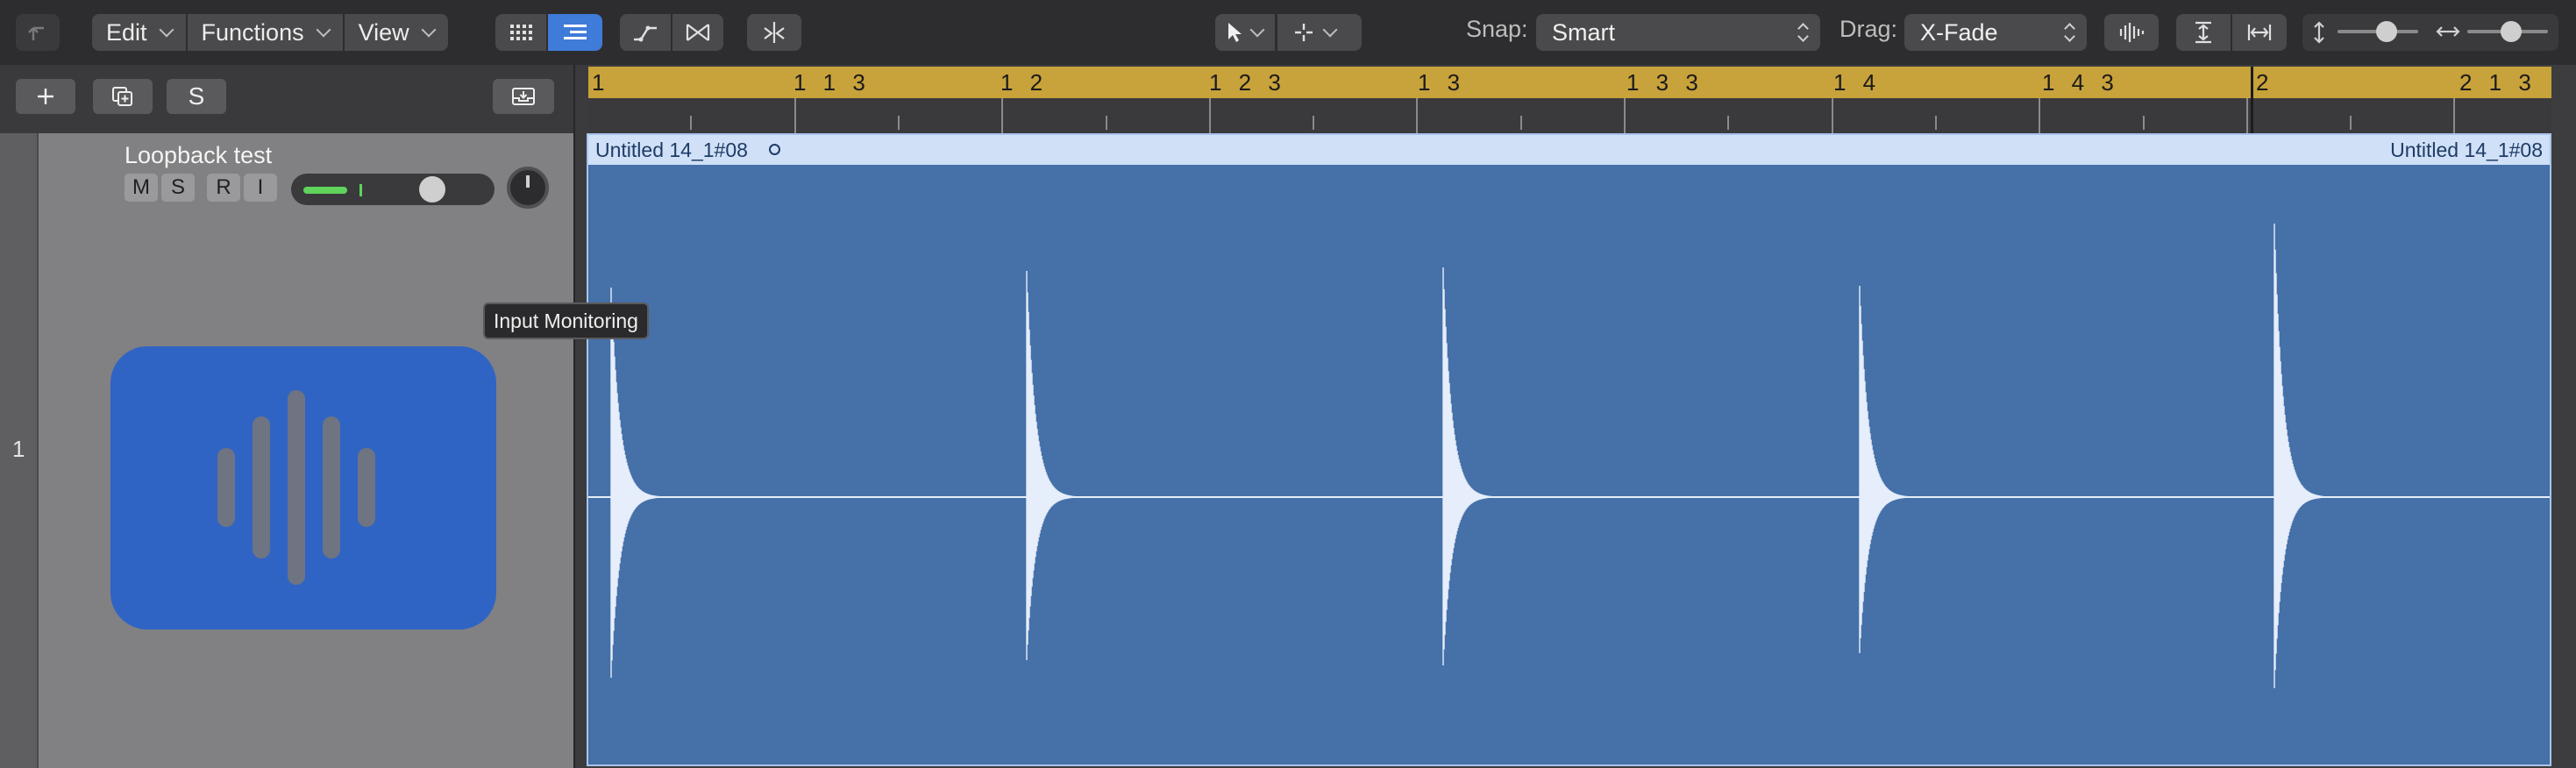 The image size is (2576, 768). I want to click on catch-button, so click(774, 32).